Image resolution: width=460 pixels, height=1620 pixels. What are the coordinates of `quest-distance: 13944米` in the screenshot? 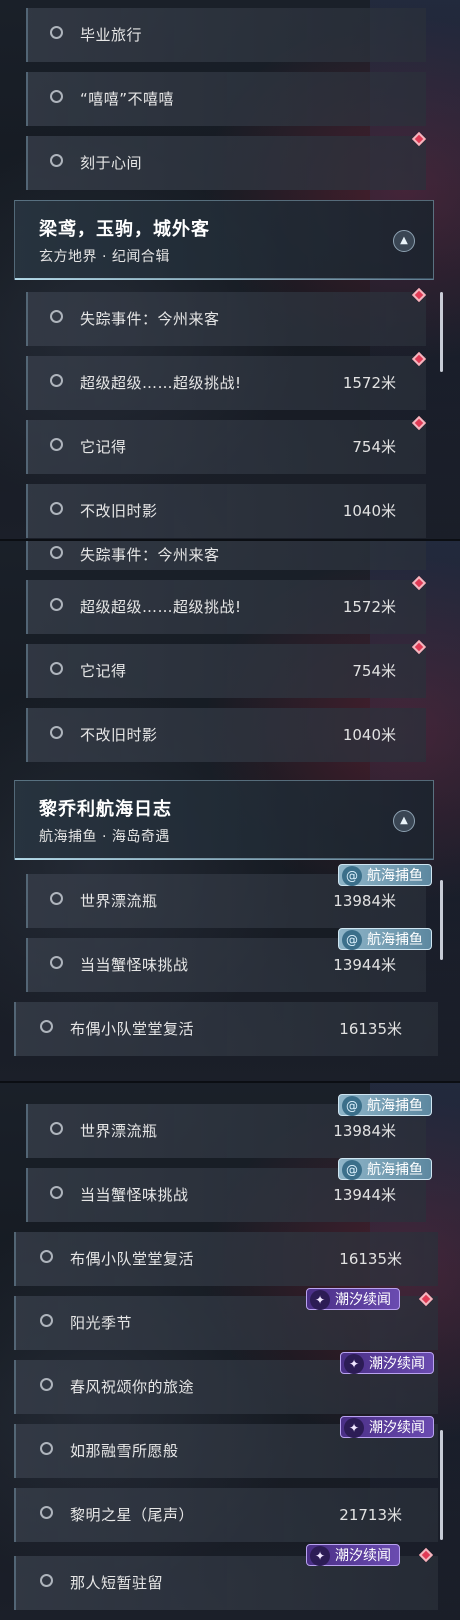 It's located at (364, 1195).